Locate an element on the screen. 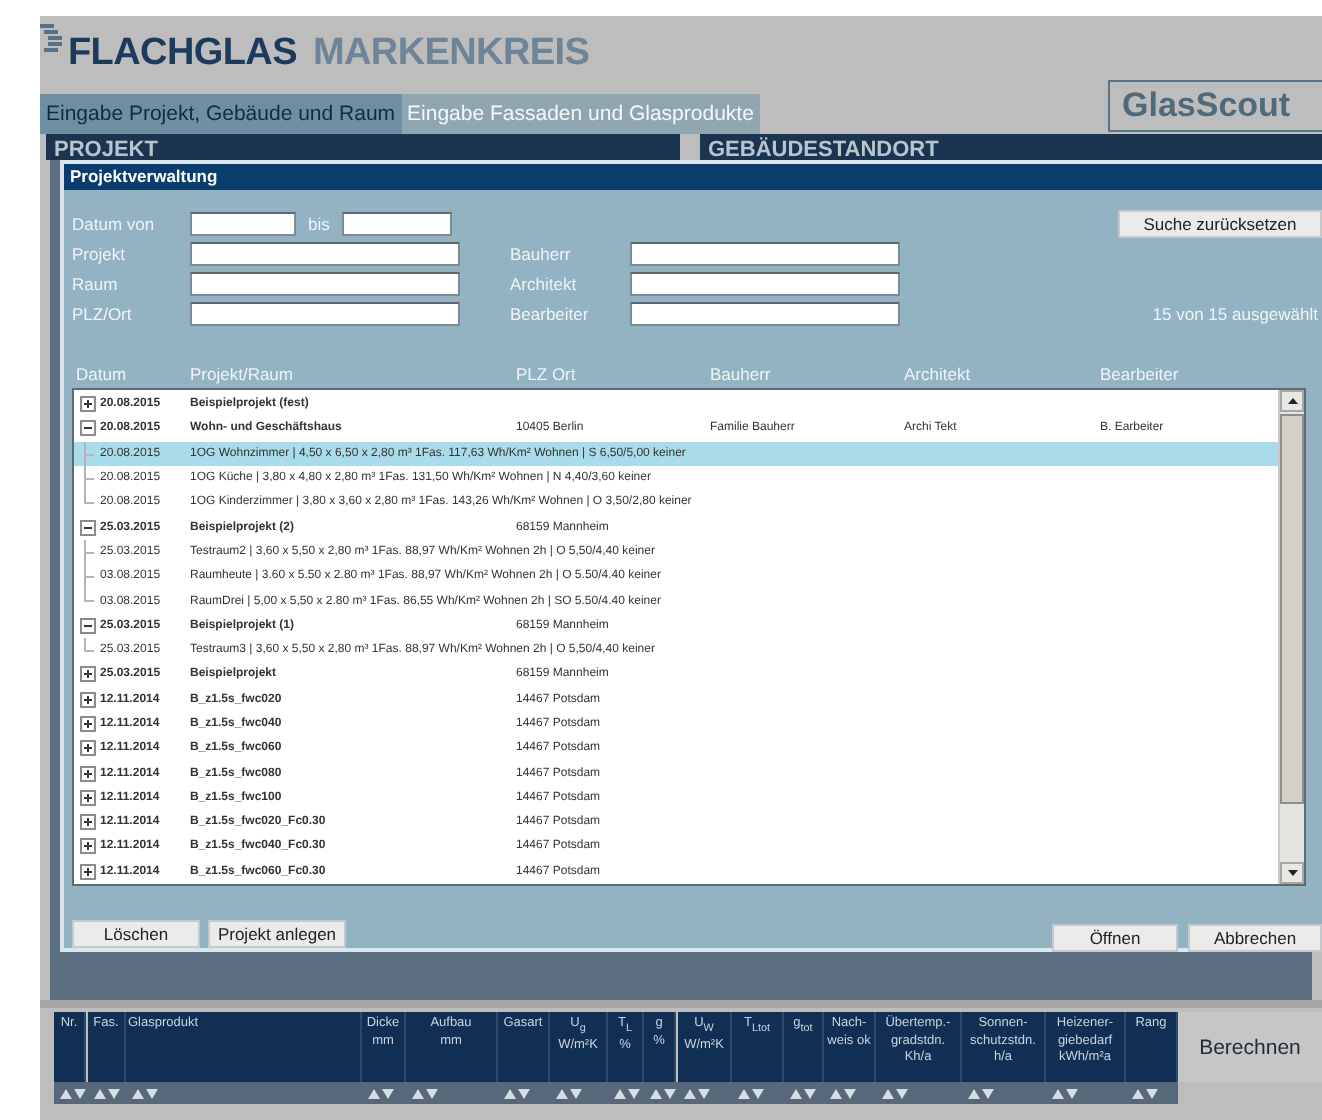  date-from-field is located at coordinates (243, 223).